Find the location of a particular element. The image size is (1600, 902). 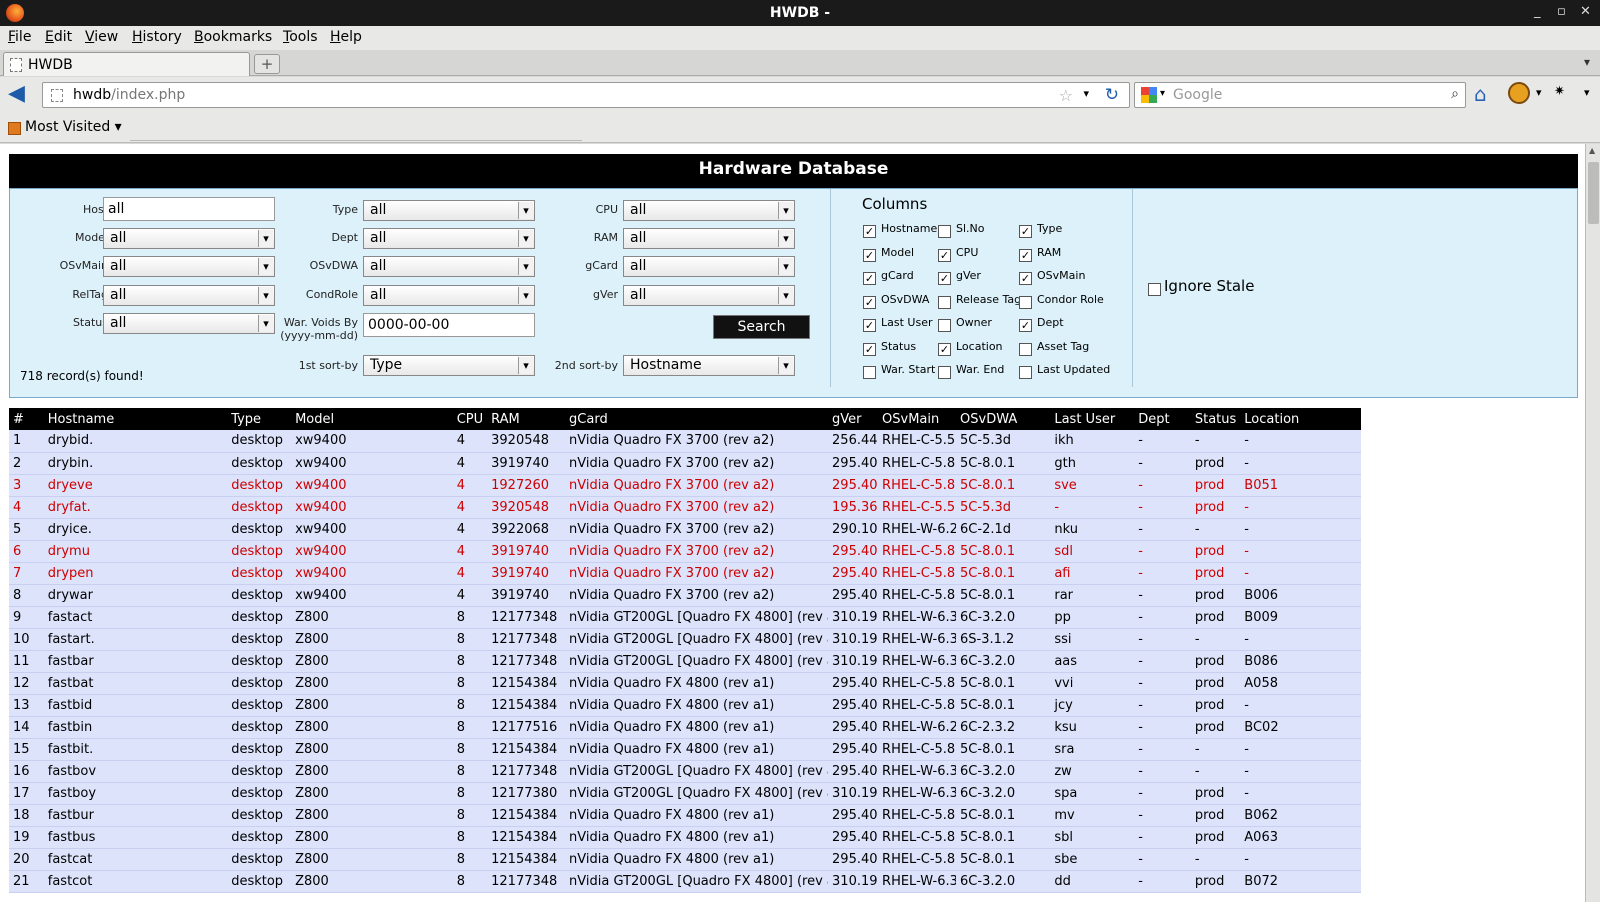

host-input: all is located at coordinates (189, 209).